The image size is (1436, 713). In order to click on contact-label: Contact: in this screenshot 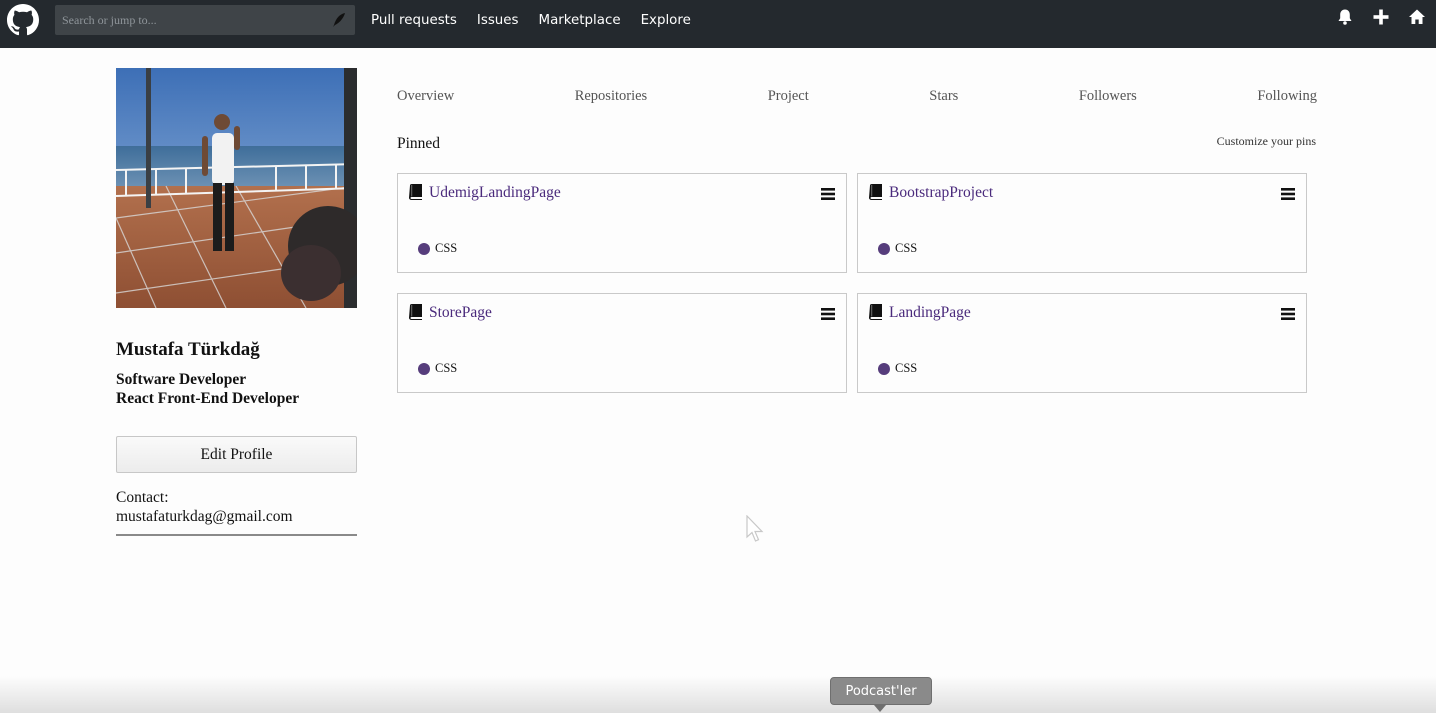, I will do `click(142, 497)`.